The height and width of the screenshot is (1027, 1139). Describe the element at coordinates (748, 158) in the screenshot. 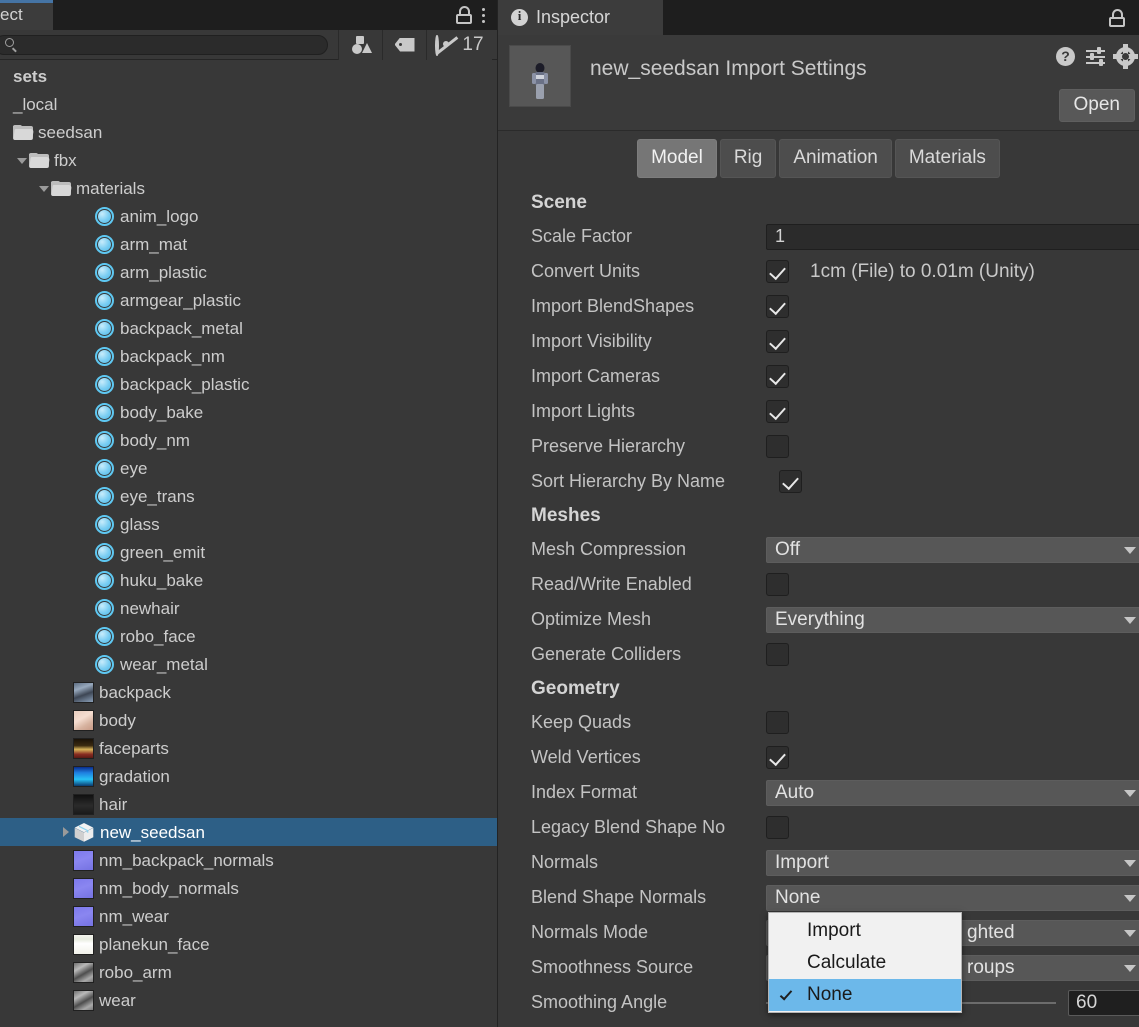

I see `tab-rig: Rig` at that location.